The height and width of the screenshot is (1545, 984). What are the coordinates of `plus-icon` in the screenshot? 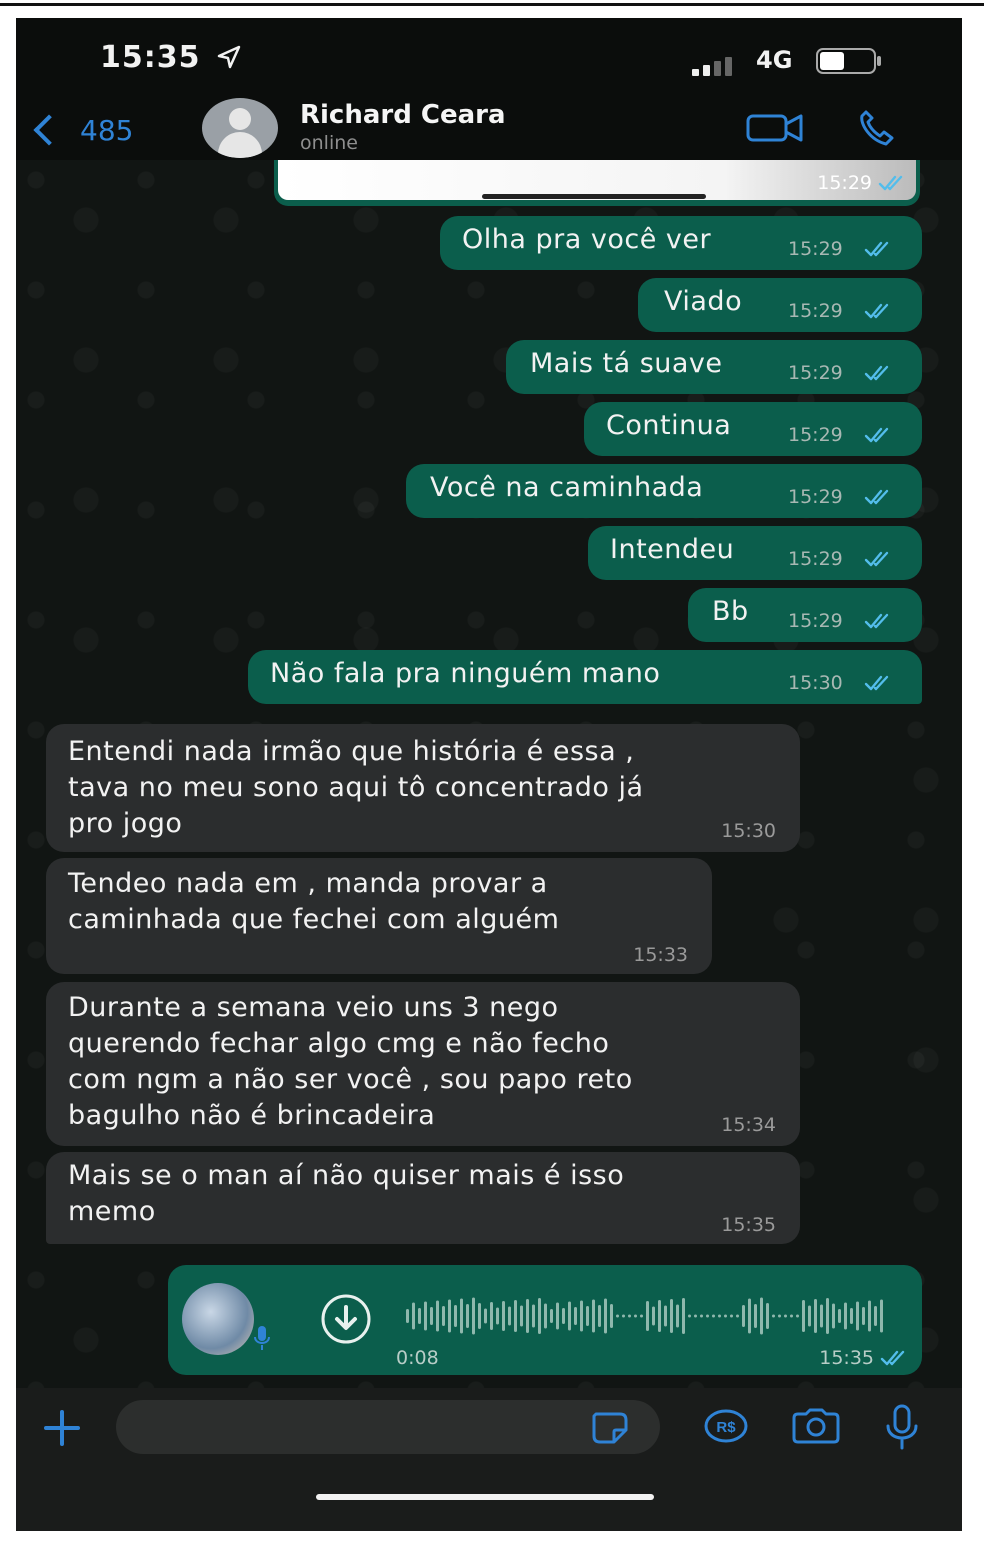 It's located at (62, 1428).